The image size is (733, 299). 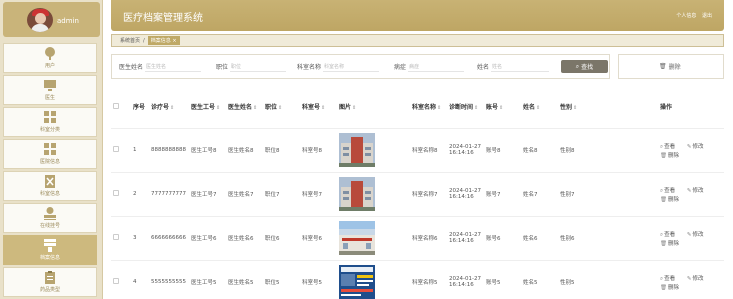 What do you see at coordinates (121, 107) in the screenshot?
I see `select-all-header` at bounding box center [121, 107].